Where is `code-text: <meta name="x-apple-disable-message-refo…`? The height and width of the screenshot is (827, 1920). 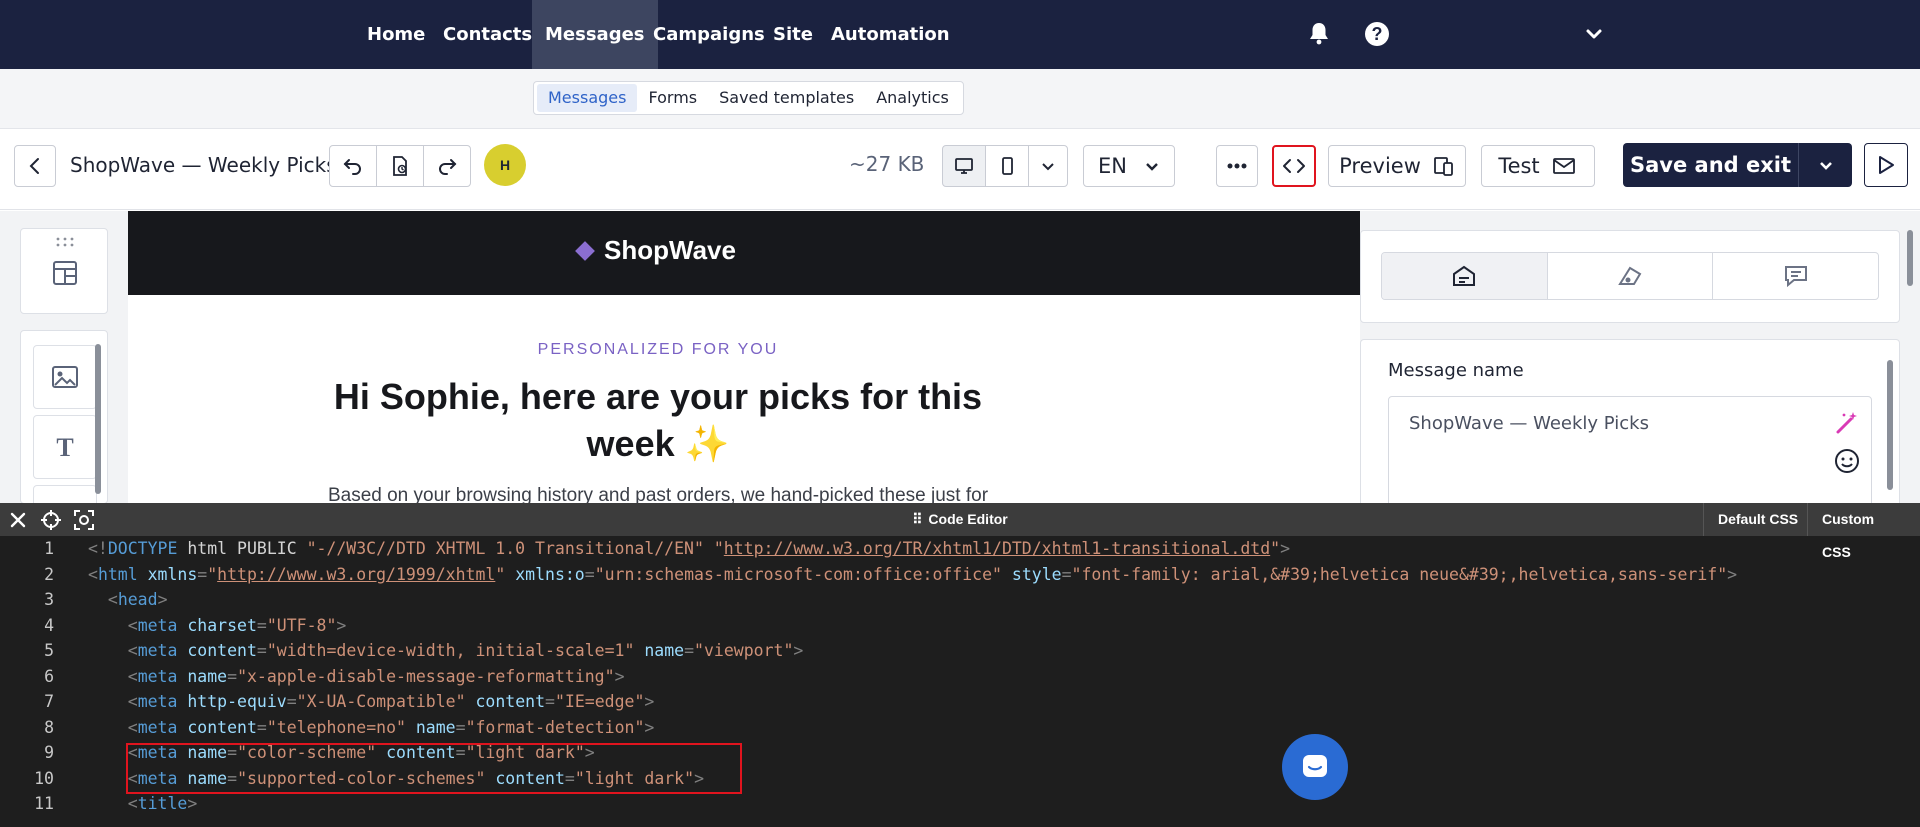 code-text: <meta name="x-apple-disable-message-refo… is located at coordinates (376, 676).